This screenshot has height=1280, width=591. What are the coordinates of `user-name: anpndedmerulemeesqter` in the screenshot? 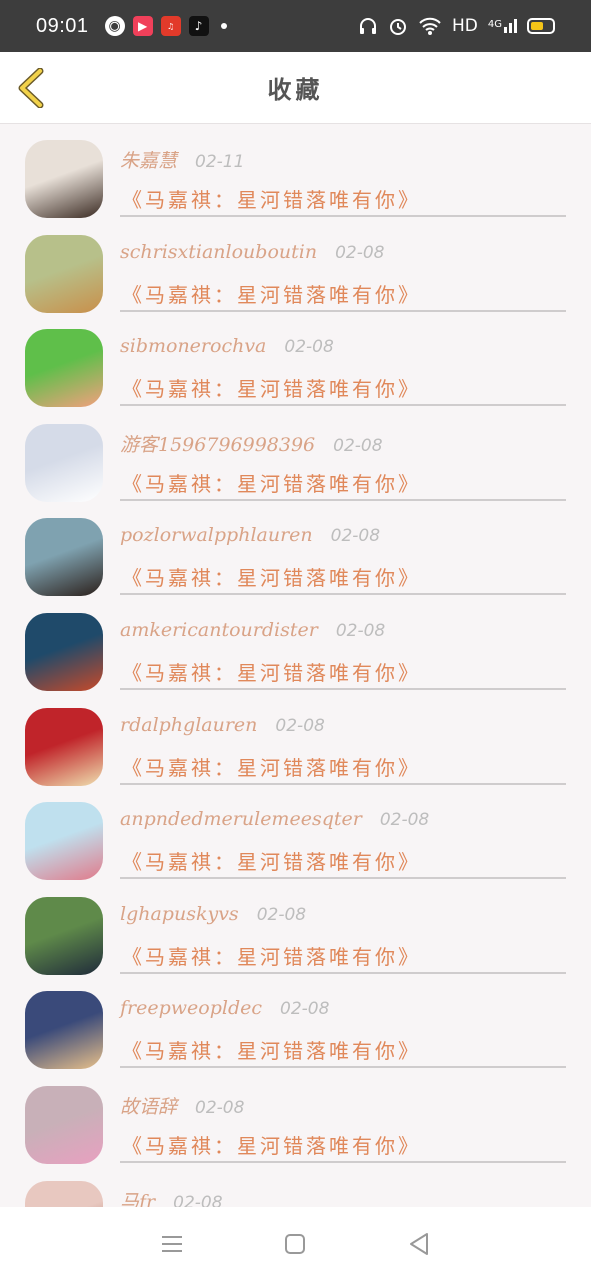 It's located at (241, 819).